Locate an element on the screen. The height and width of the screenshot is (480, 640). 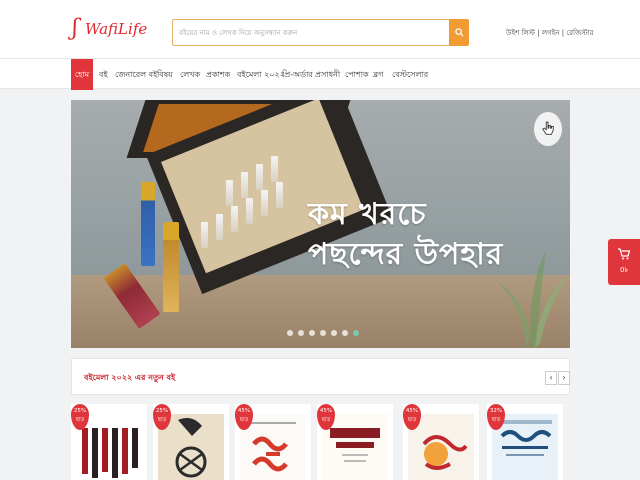
nav-item-authors: লেখক is located at coordinates (190, 74).